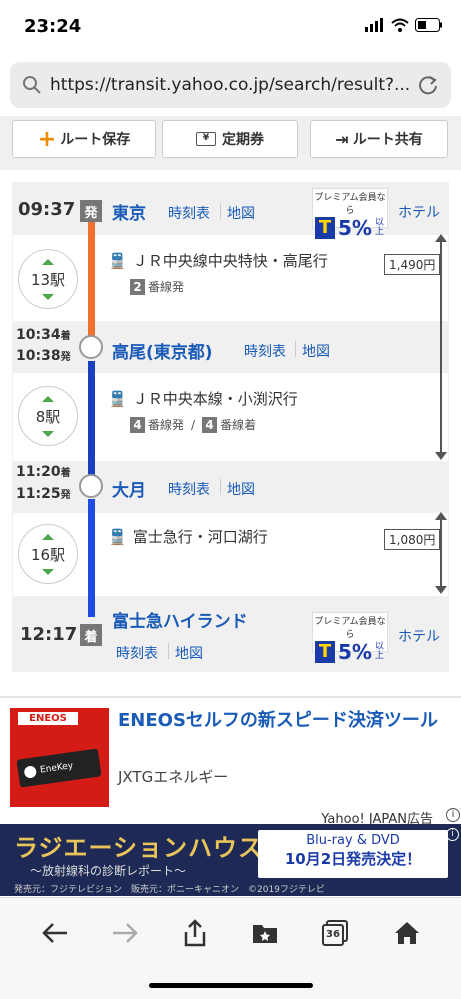  Describe the element at coordinates (180, 619) in the screenshot. I see `station-name-fujikyu-highland: 富士急ハイランド` at that location.